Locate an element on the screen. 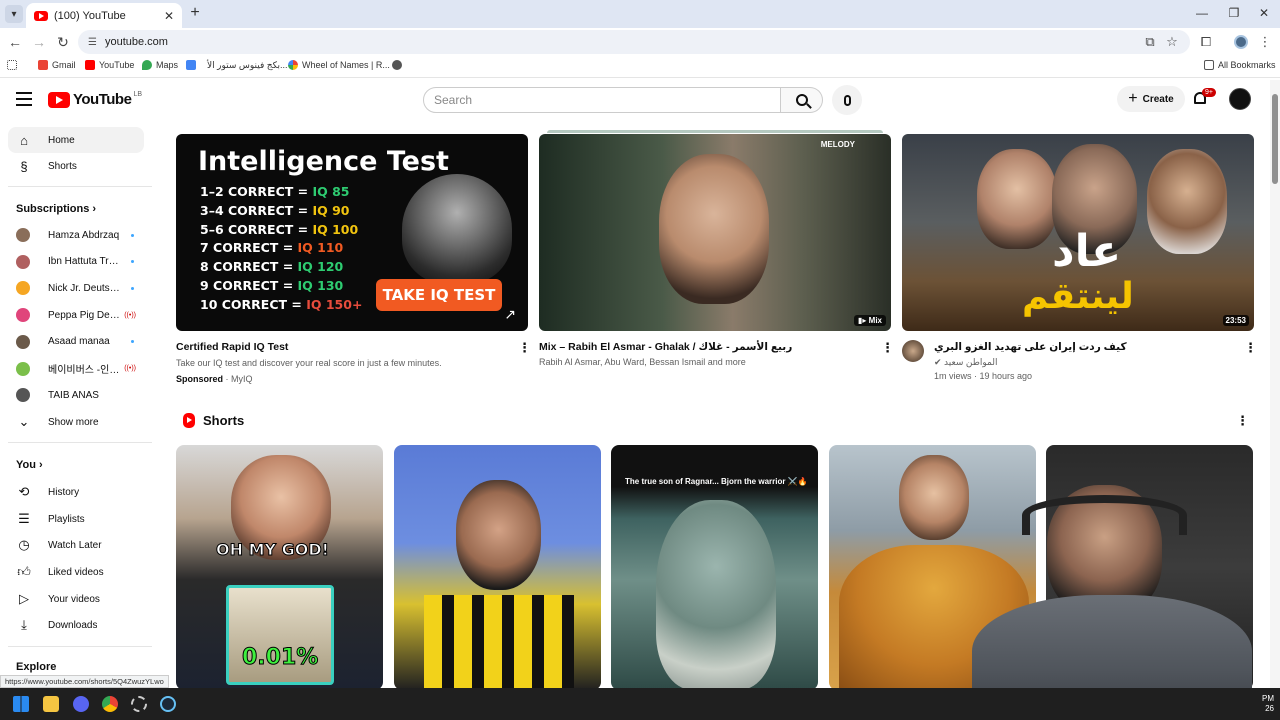 The height and width of the screenshot is (720, 1280). account-avatar is located at coordinates (1240, 99).